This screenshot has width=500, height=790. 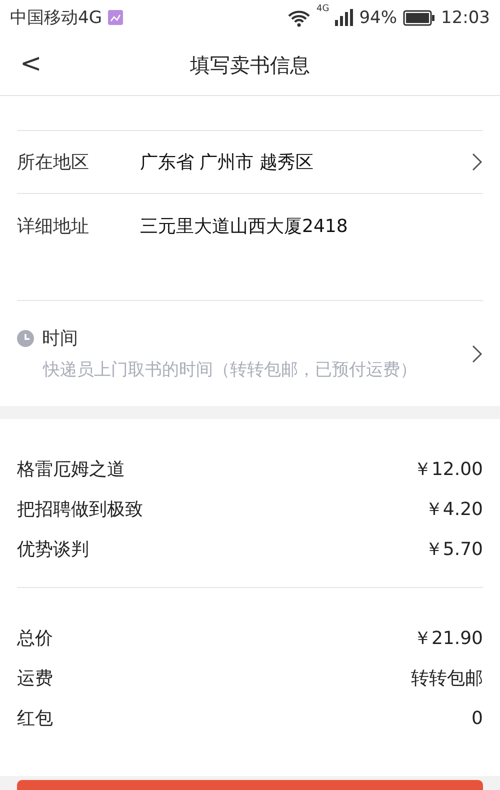 What do you see at coordinates (453, 509) in the screenshot?
I see `book-price: ￥4.20` at bounding box center [453, 509].